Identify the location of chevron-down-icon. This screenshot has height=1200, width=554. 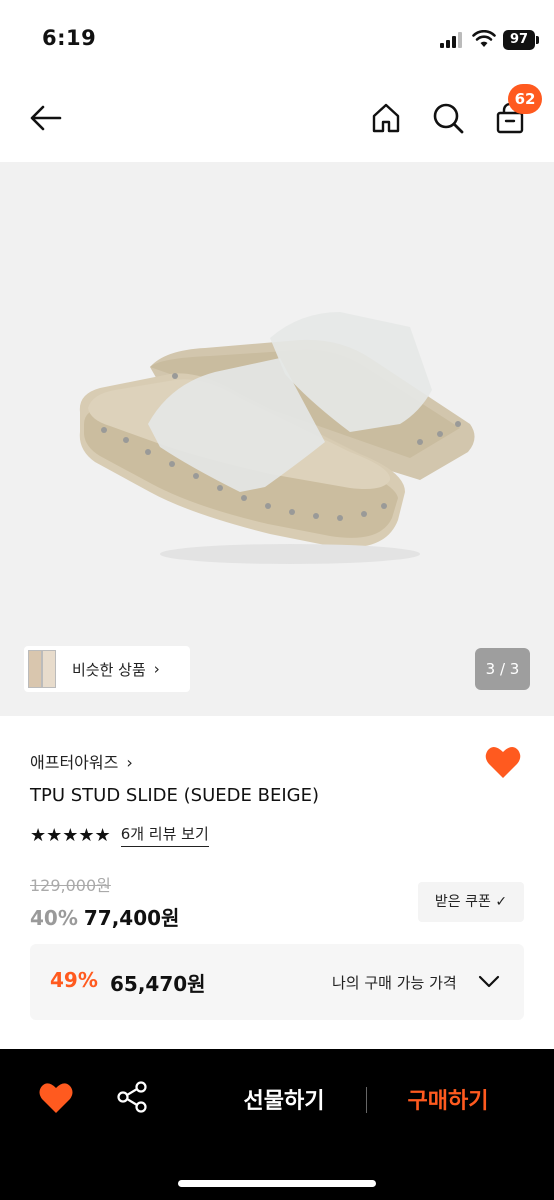
(489, 981).